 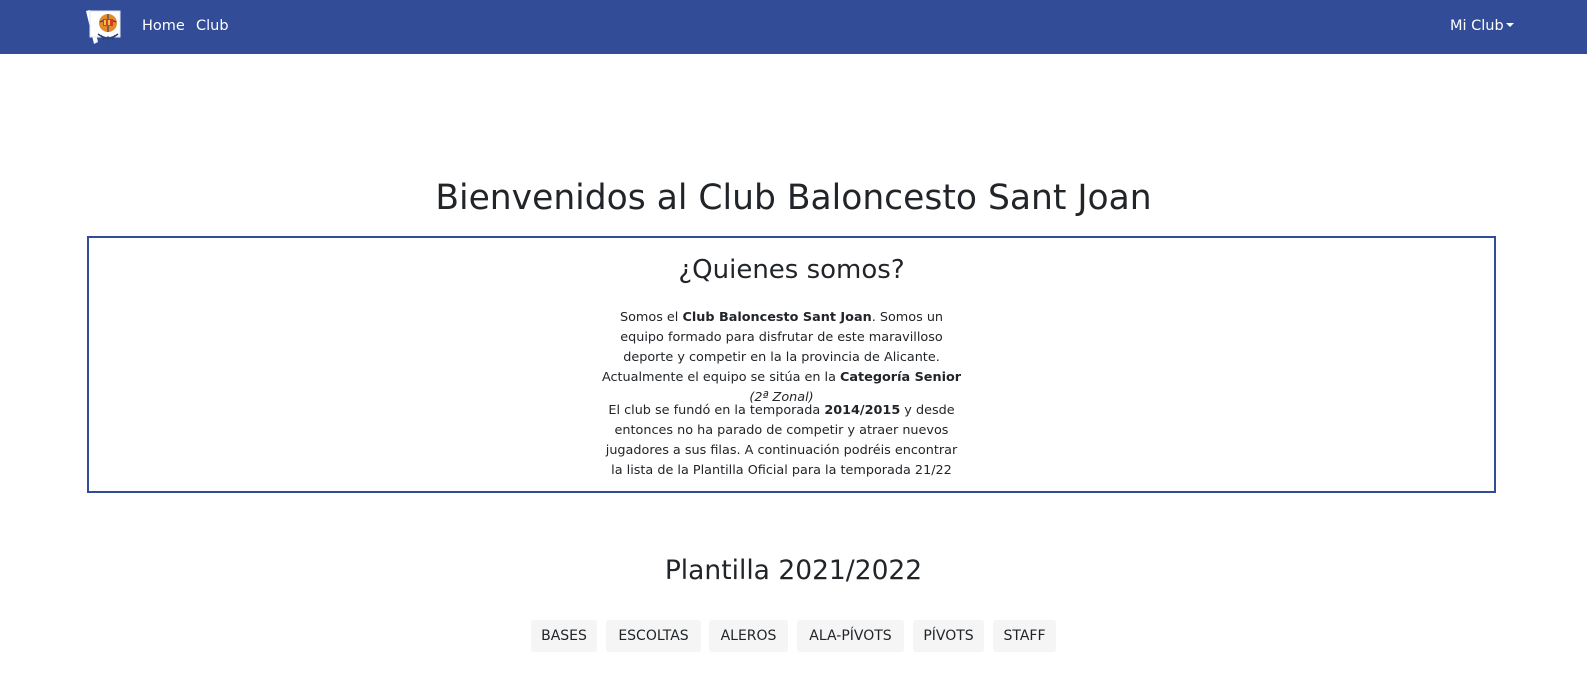 I want to click on tab-staff: STAFF, so click(x=1024, y=636).